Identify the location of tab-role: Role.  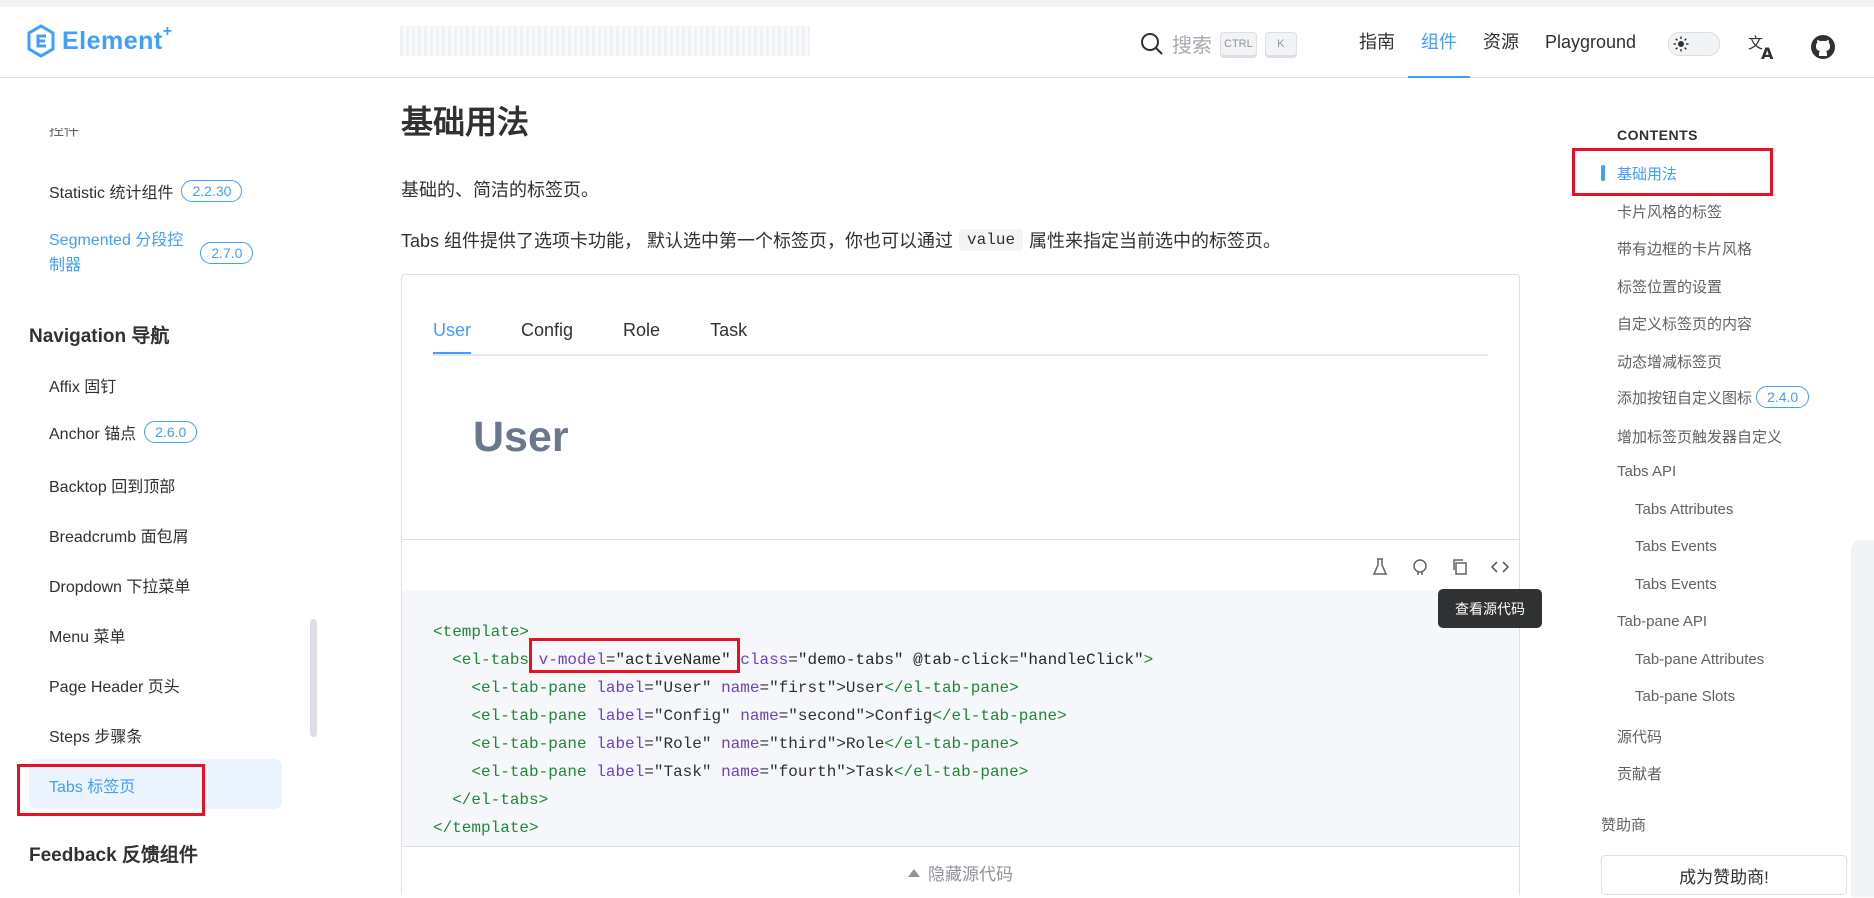
(641, 327).